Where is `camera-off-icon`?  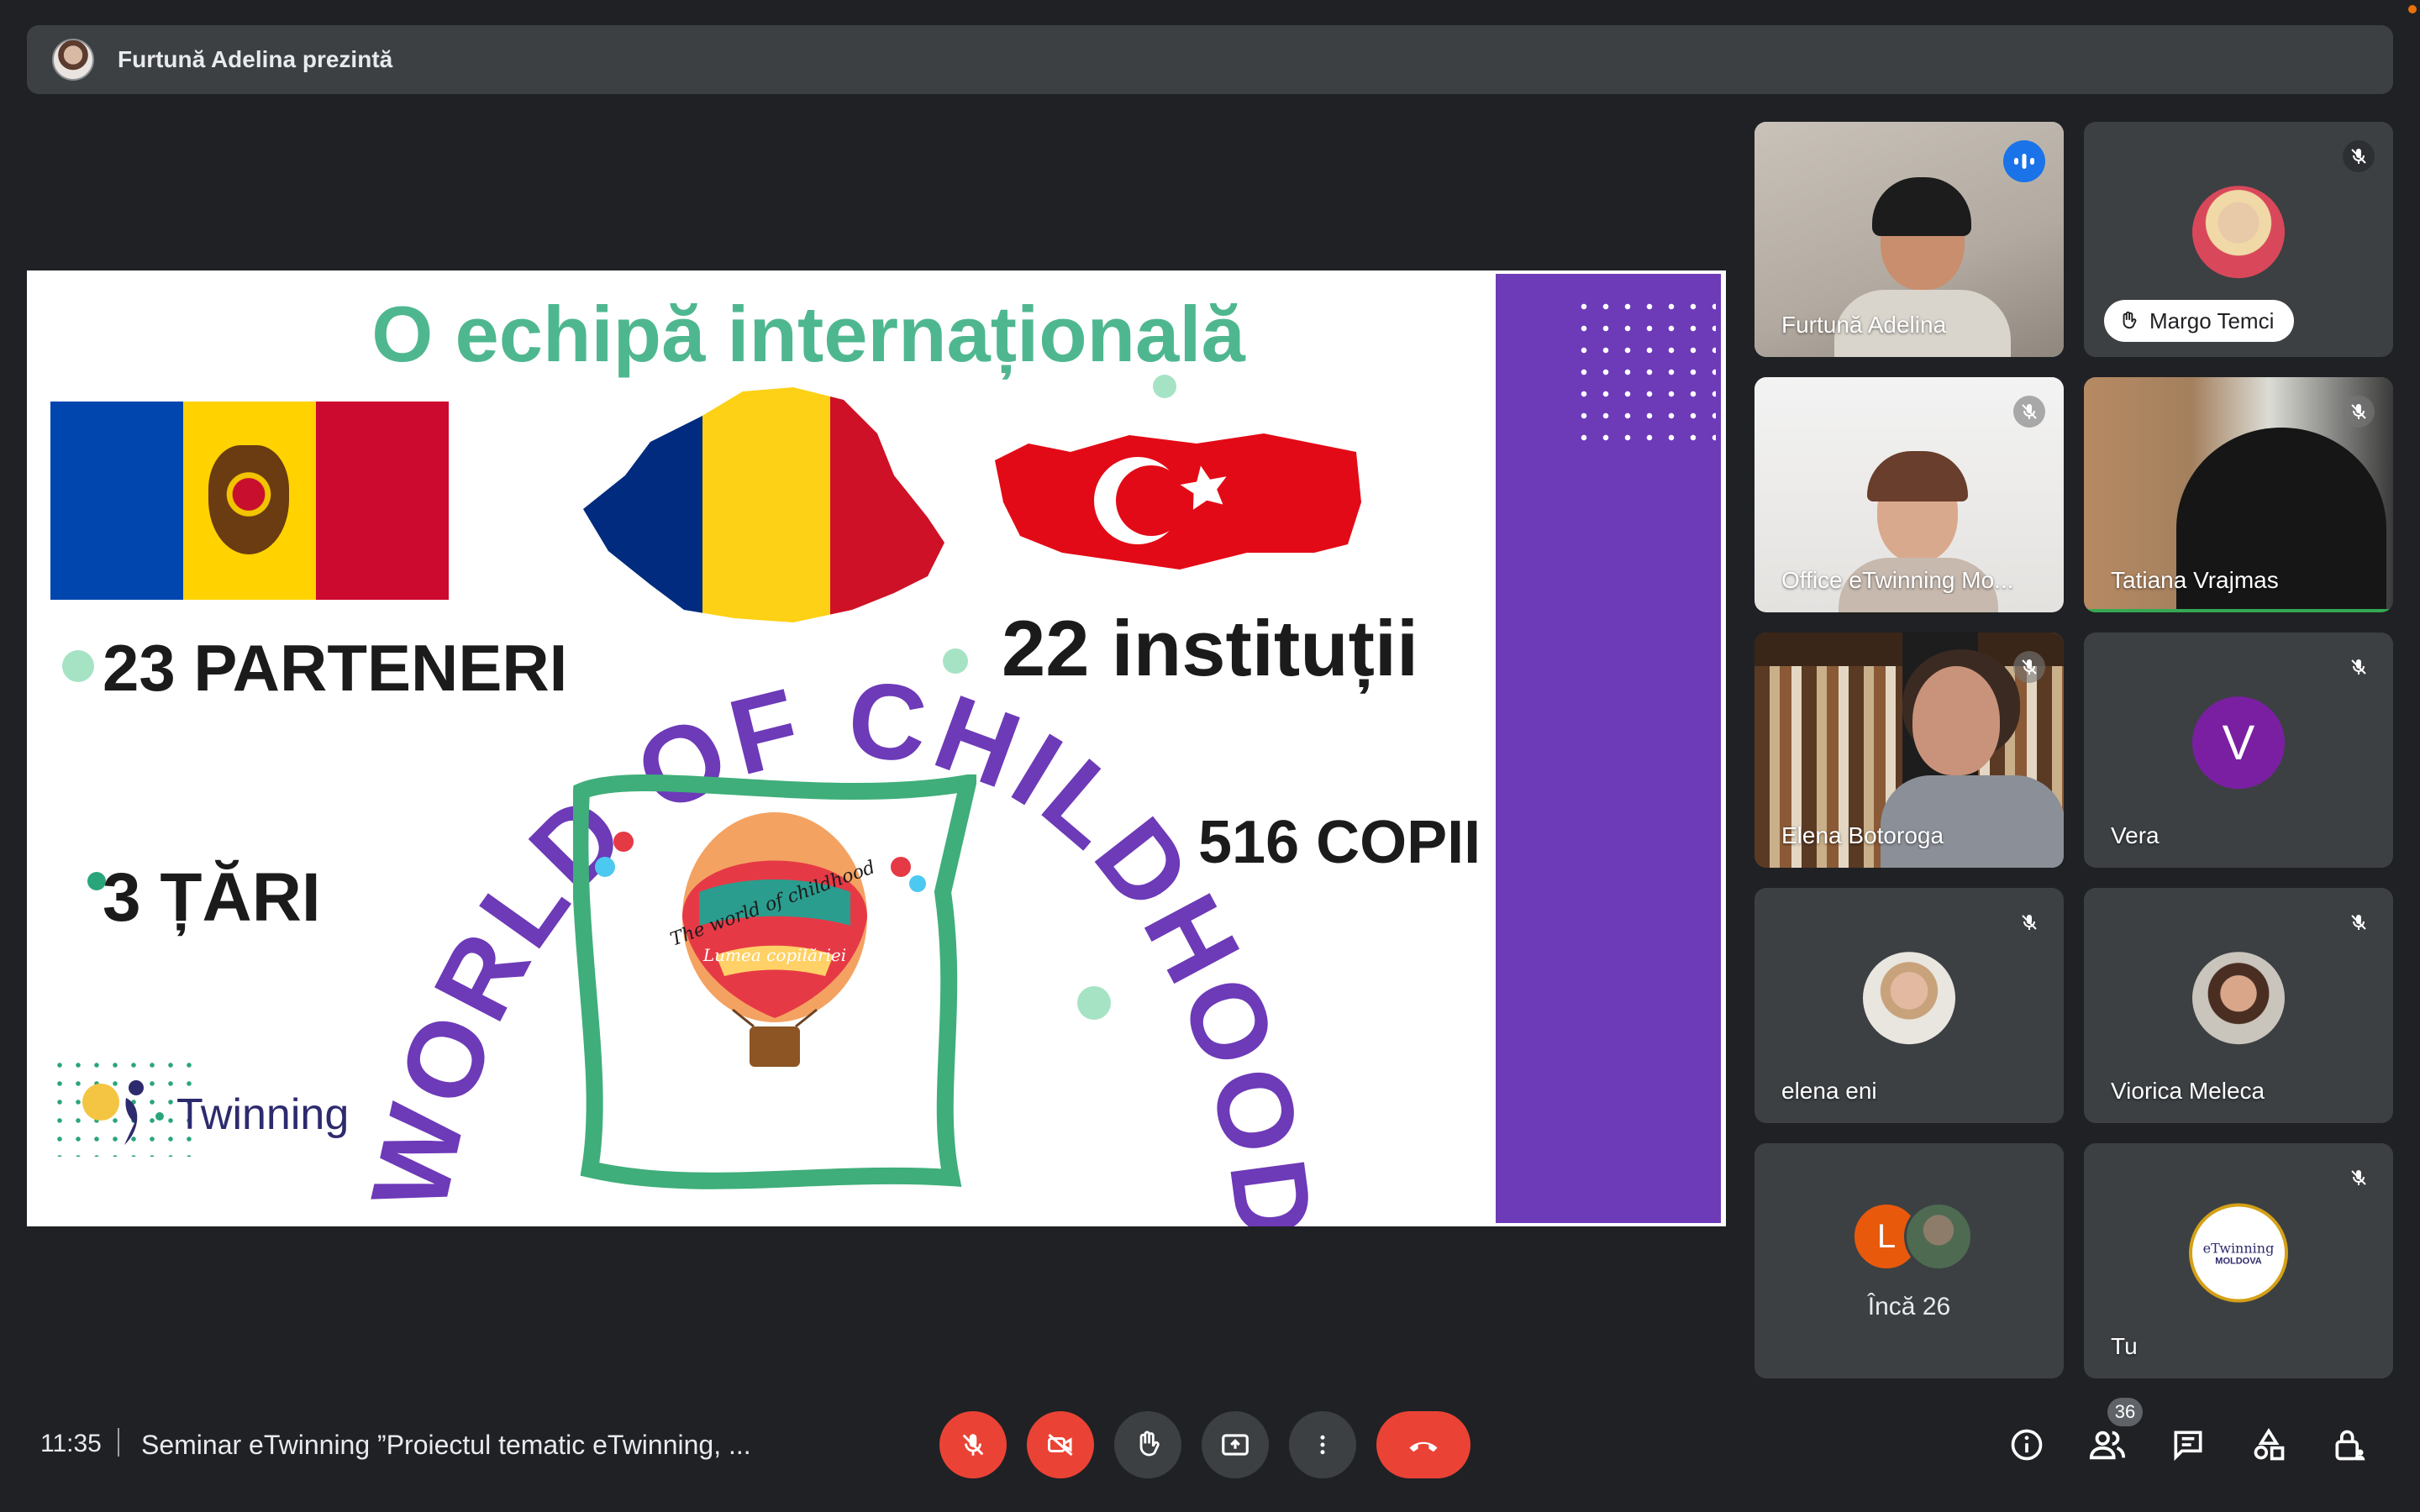 camera-off-icon is located at coordinates (1060, 1445).